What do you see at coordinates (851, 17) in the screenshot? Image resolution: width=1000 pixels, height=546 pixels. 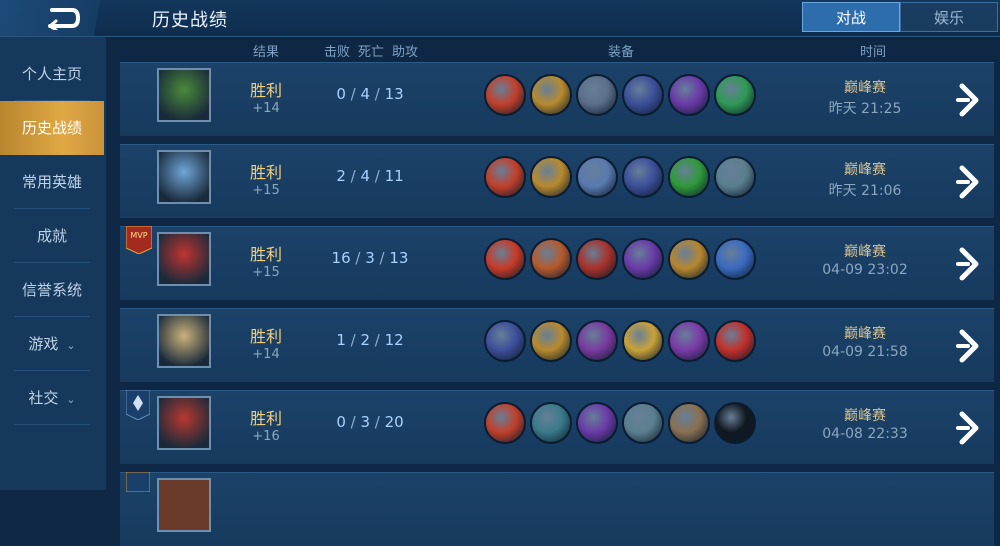 I see `tab-battle: 对战` at bounding box center [851, 17].